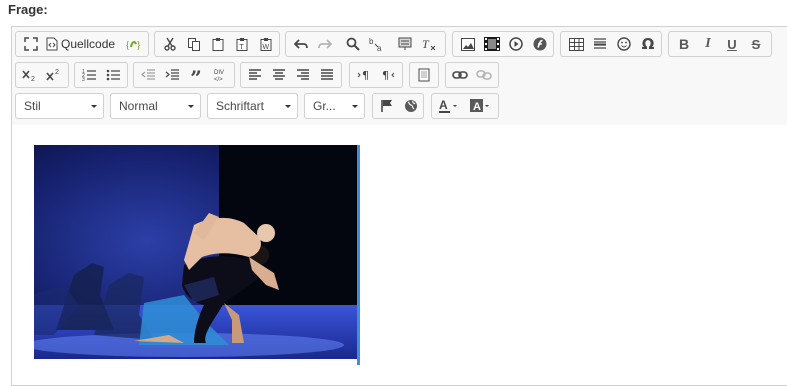  What do you see at coordinates (28, 9) in the screenshot?
I see `field-label: Frage:` at bounding box center [28, 9].